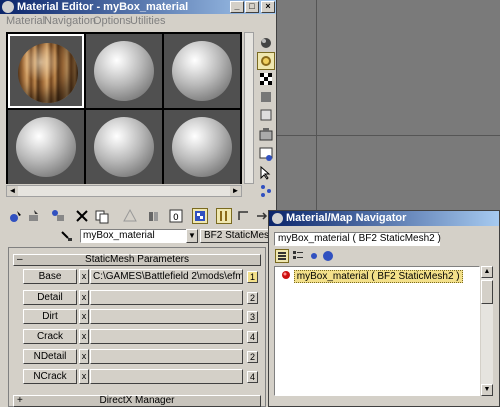 This screenshot has height=407, width=500. What do you see at coordinates (487, 331) in the screenshot?
I see `navigator-scrollbar: ▲ ▼` at bounding box center [487, 331].